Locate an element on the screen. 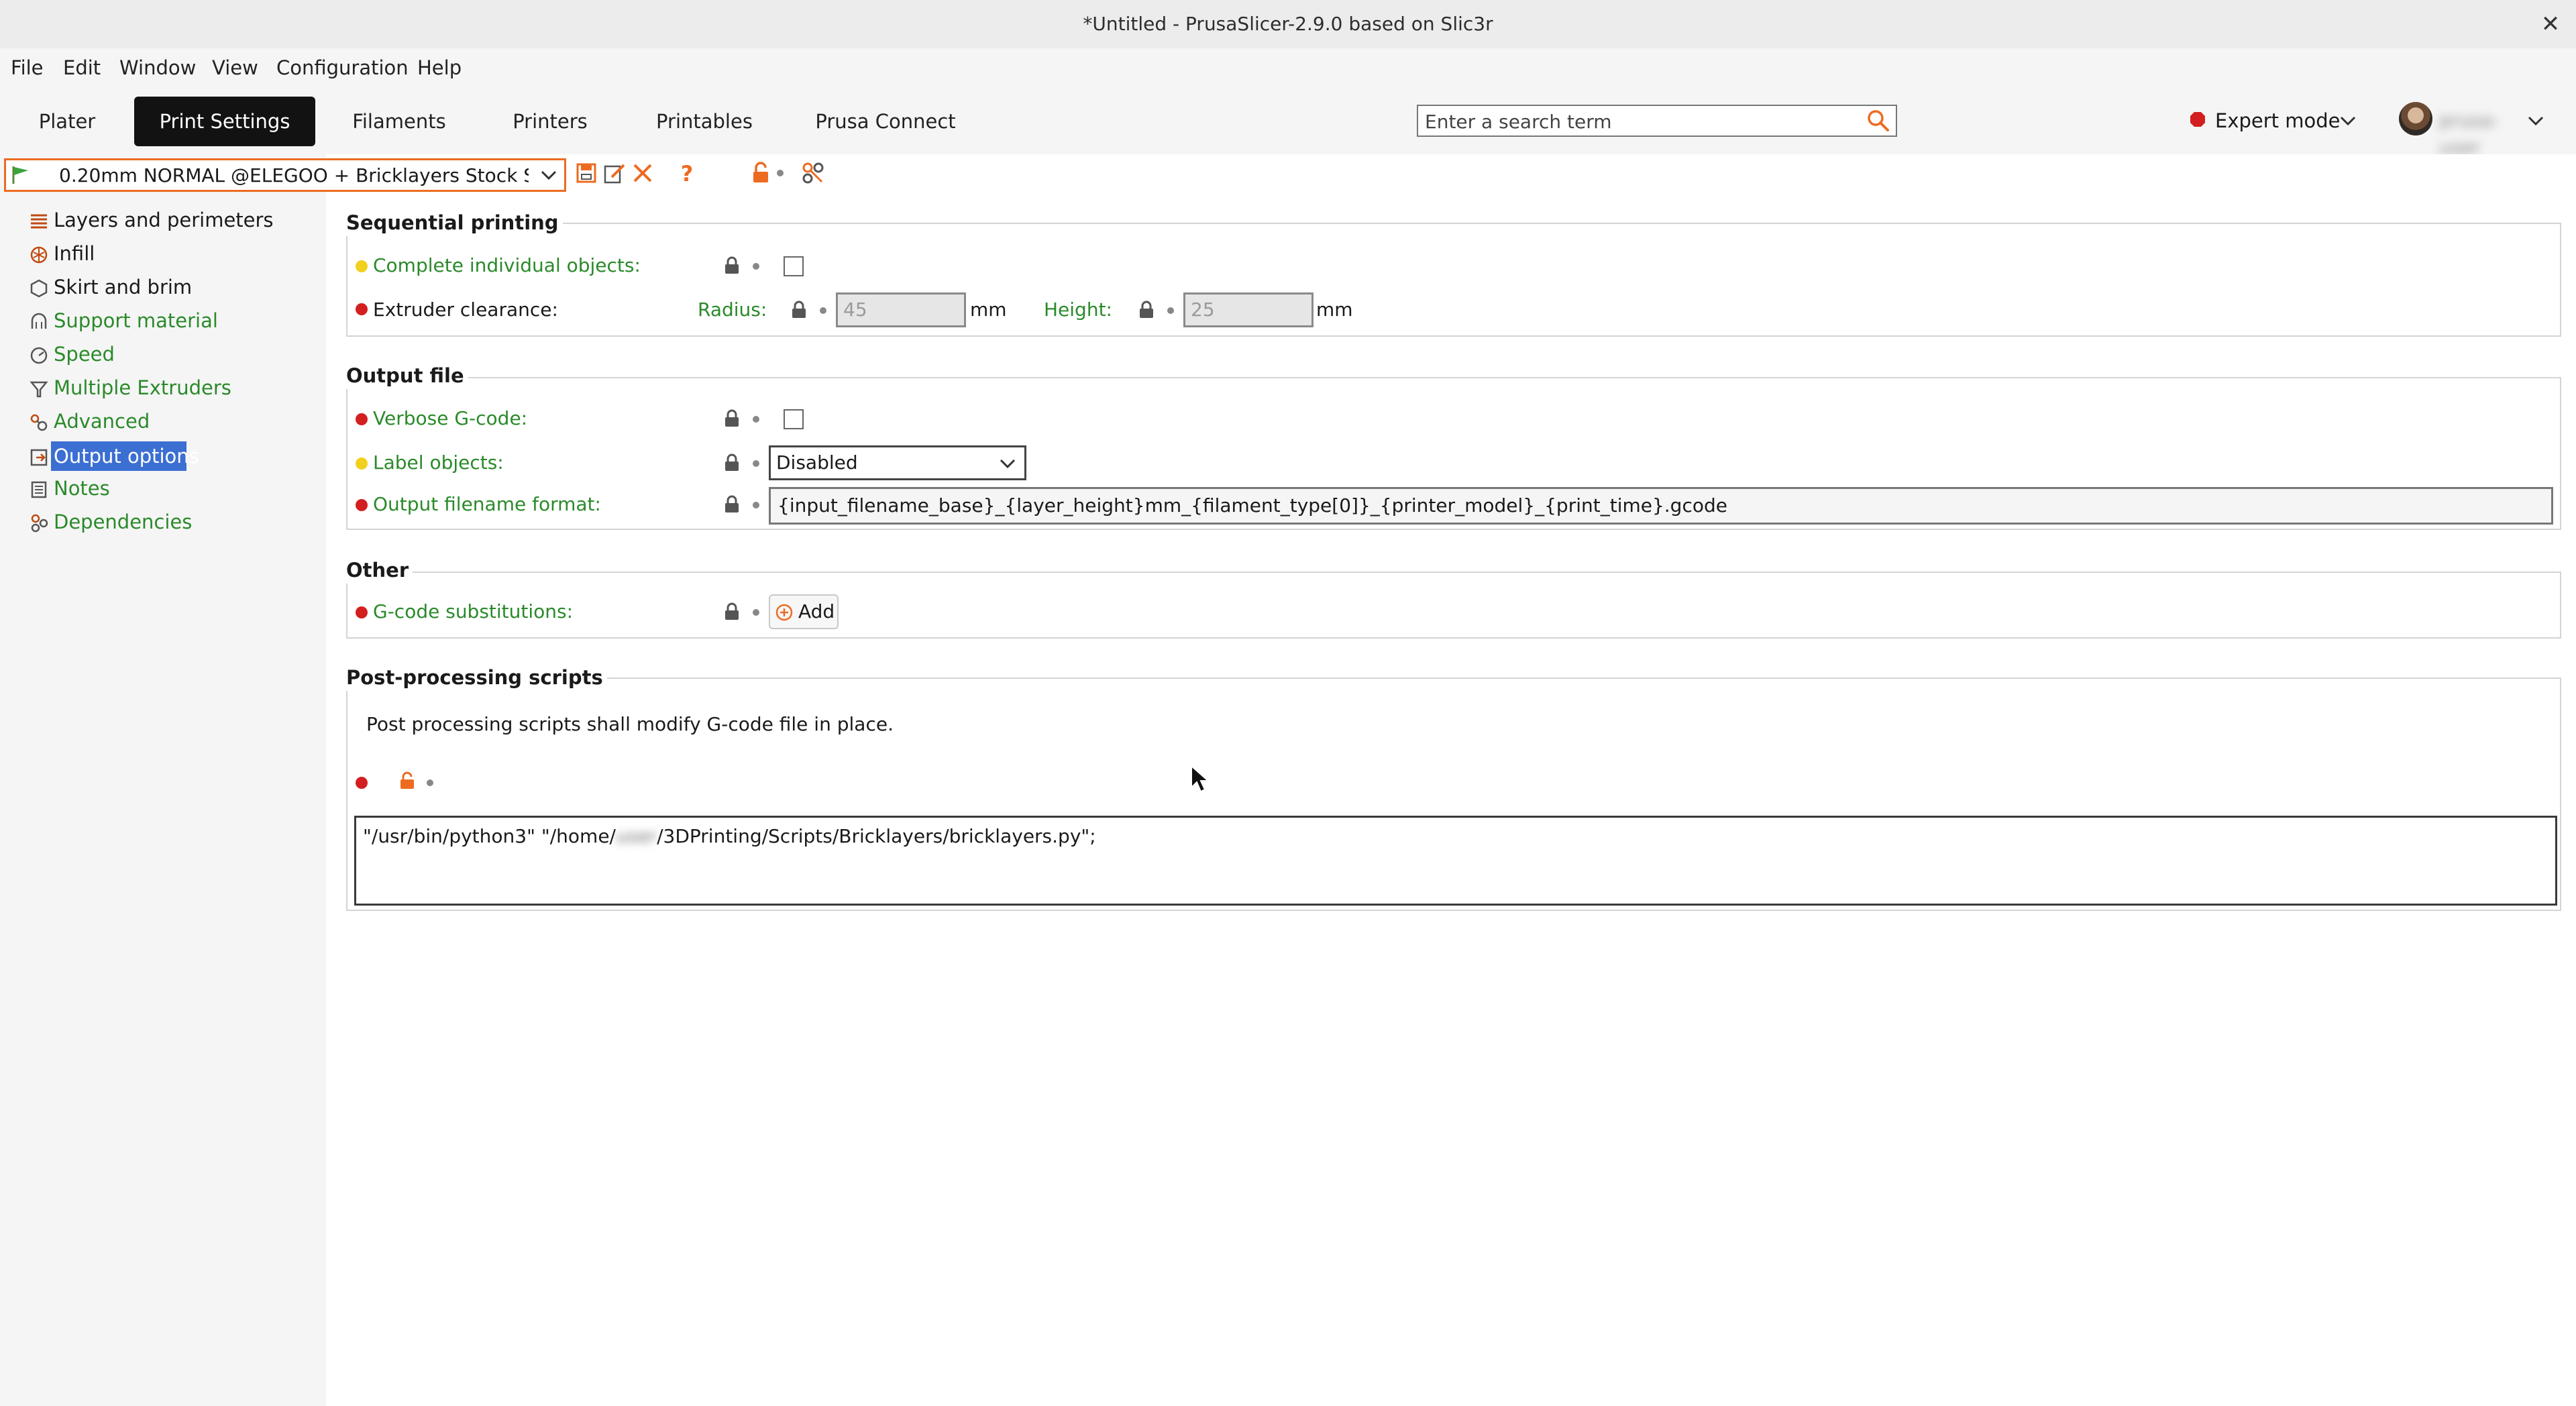 This screenshot has height=1406, width=2576. sidebar-item-label: Output options is located at coordinates (126, 456).